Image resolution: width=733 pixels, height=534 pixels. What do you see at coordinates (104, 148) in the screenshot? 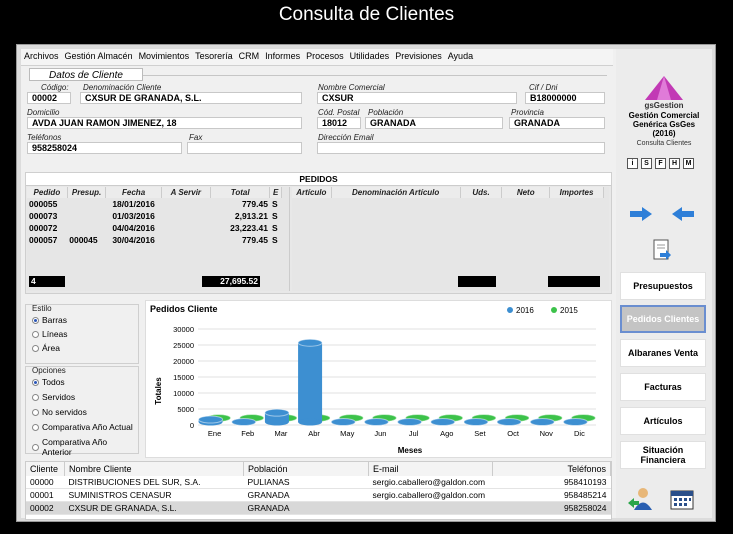
I see `telefonos-field: 958258024` at bounding box center [104, 148].